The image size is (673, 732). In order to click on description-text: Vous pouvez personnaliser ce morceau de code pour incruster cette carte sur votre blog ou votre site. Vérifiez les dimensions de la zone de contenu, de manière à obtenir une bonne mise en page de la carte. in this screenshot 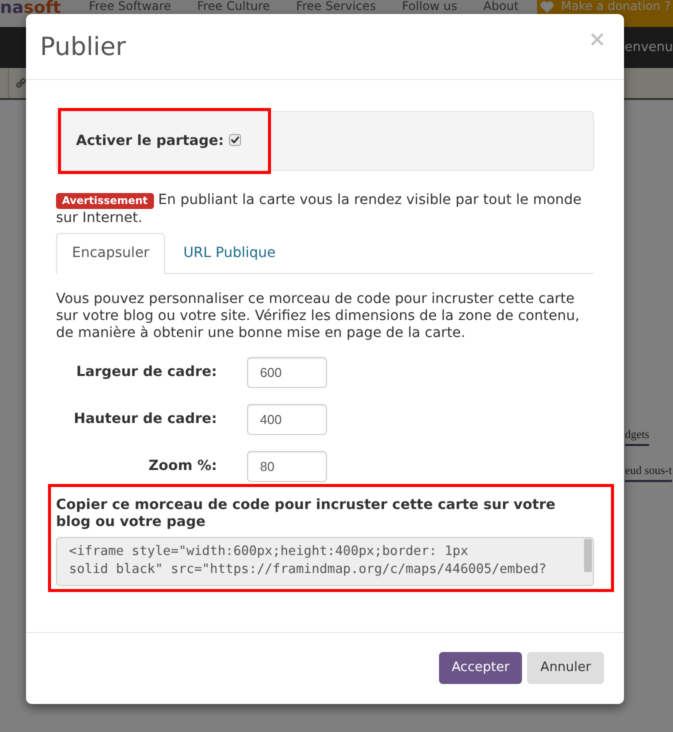, I will do `click(318, 316)`.